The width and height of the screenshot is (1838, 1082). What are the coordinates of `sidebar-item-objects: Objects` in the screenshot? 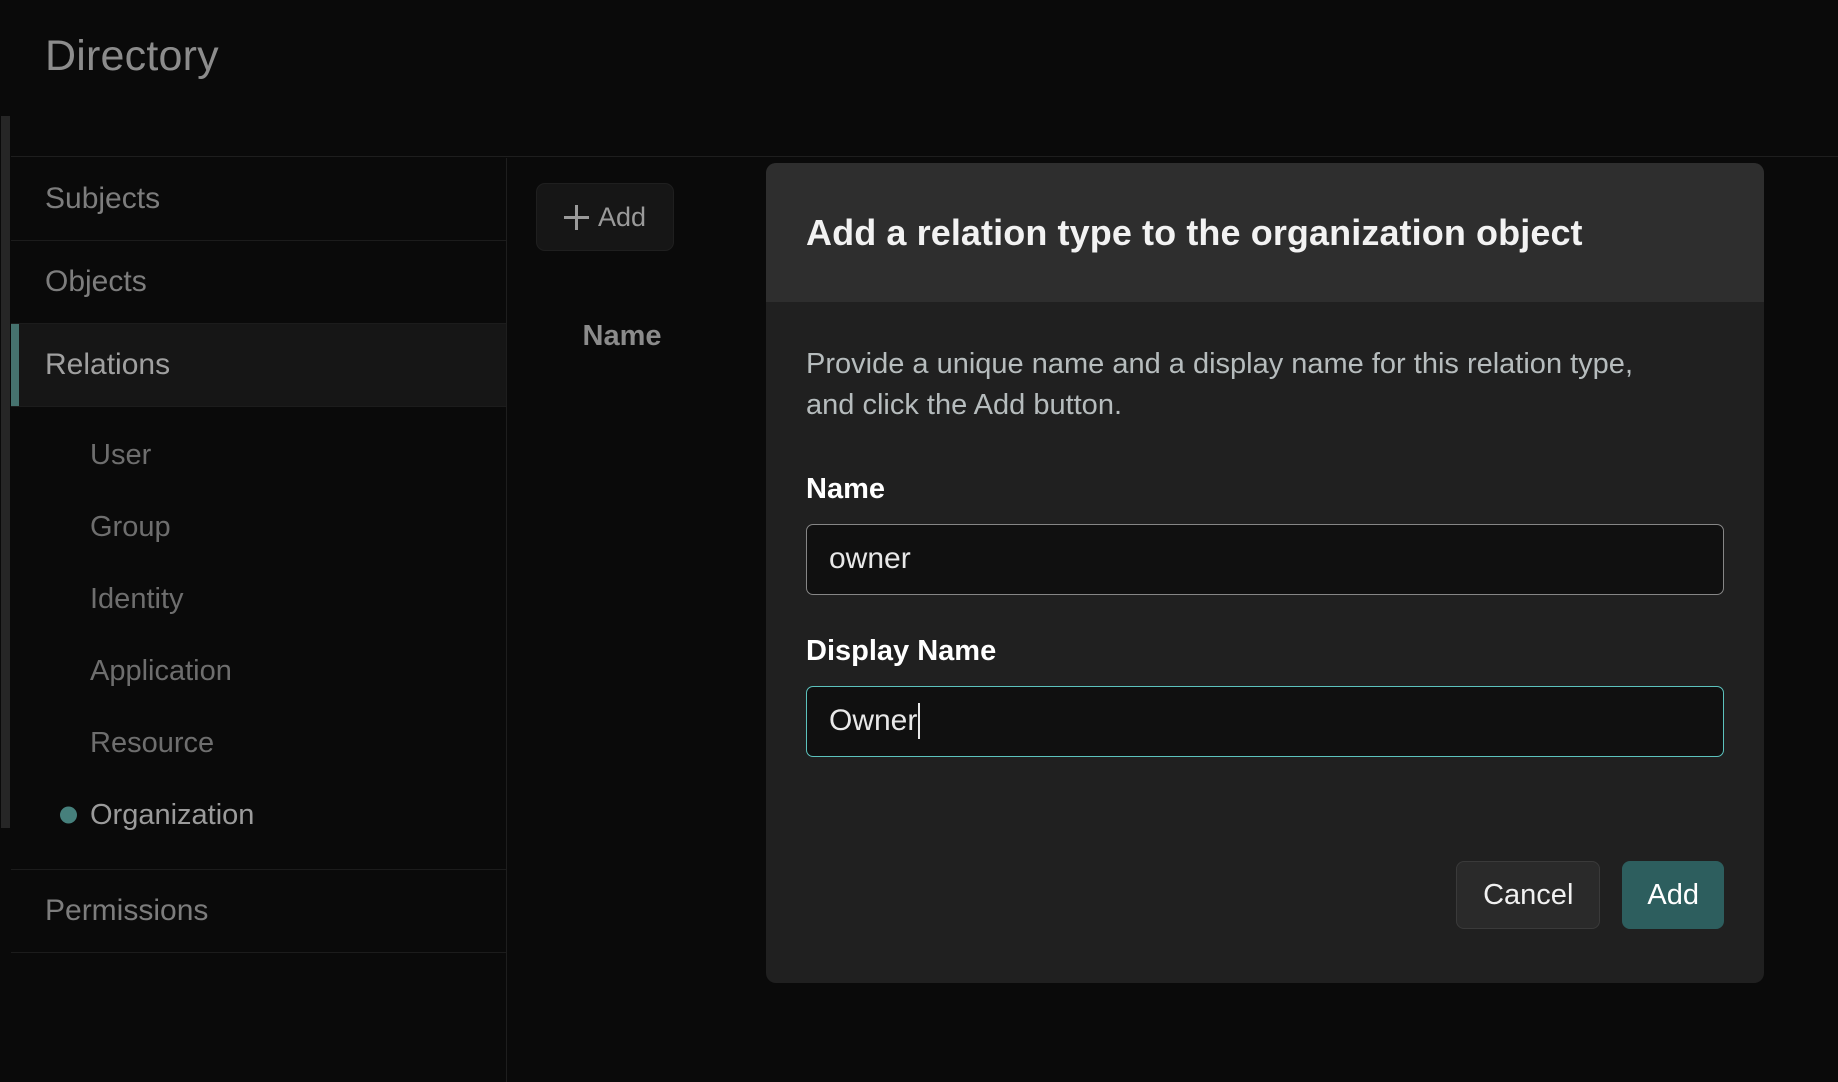 It's located at (258, 282).